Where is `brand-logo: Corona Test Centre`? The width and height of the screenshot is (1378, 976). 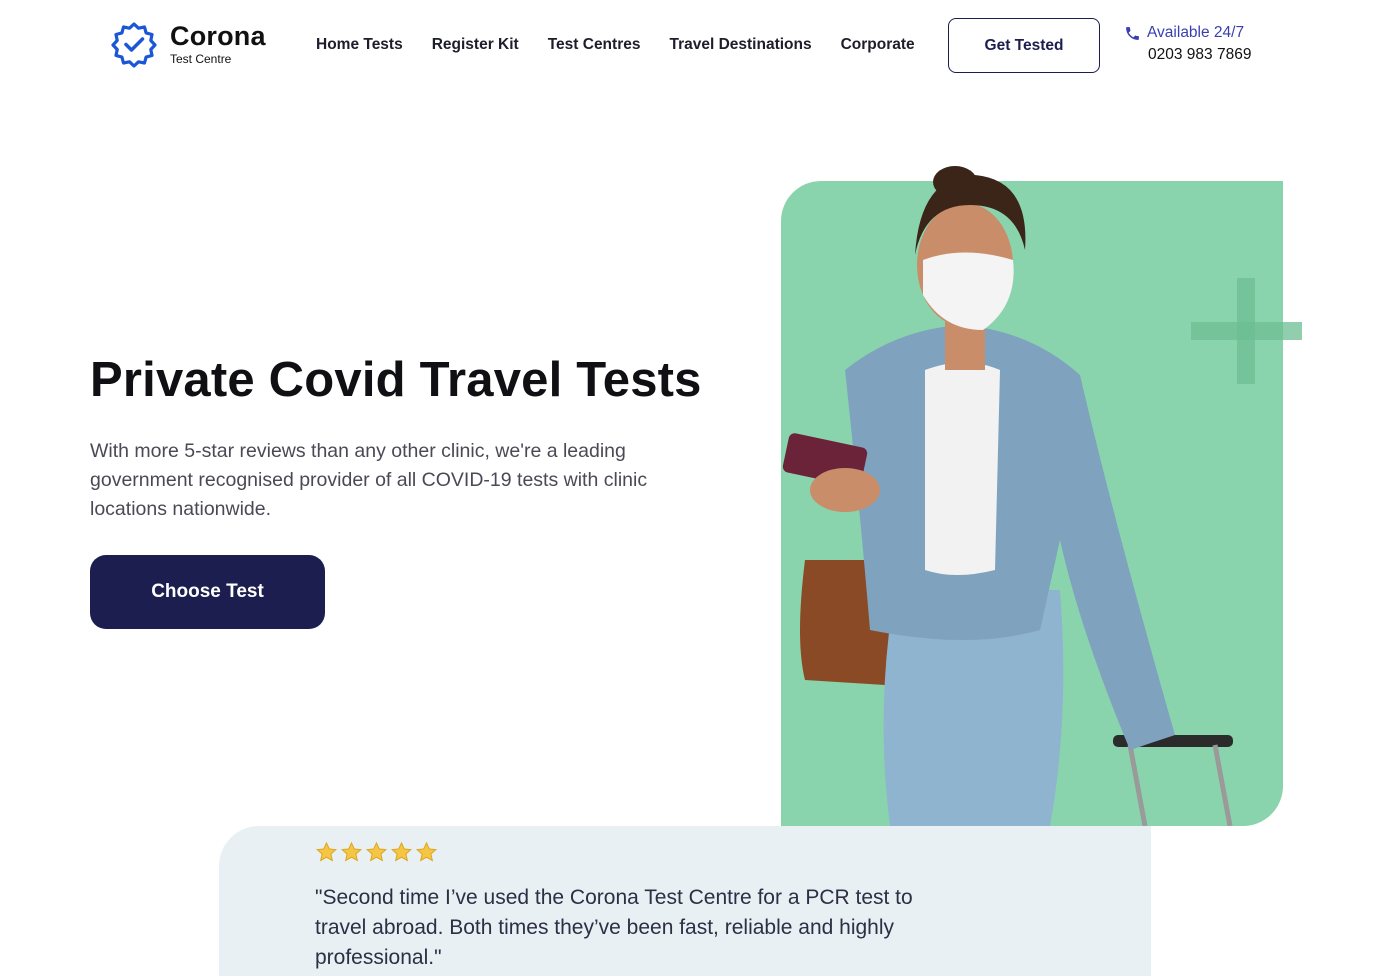
brand-logo: Corona Test Centre is located at coordinates (188, 44).